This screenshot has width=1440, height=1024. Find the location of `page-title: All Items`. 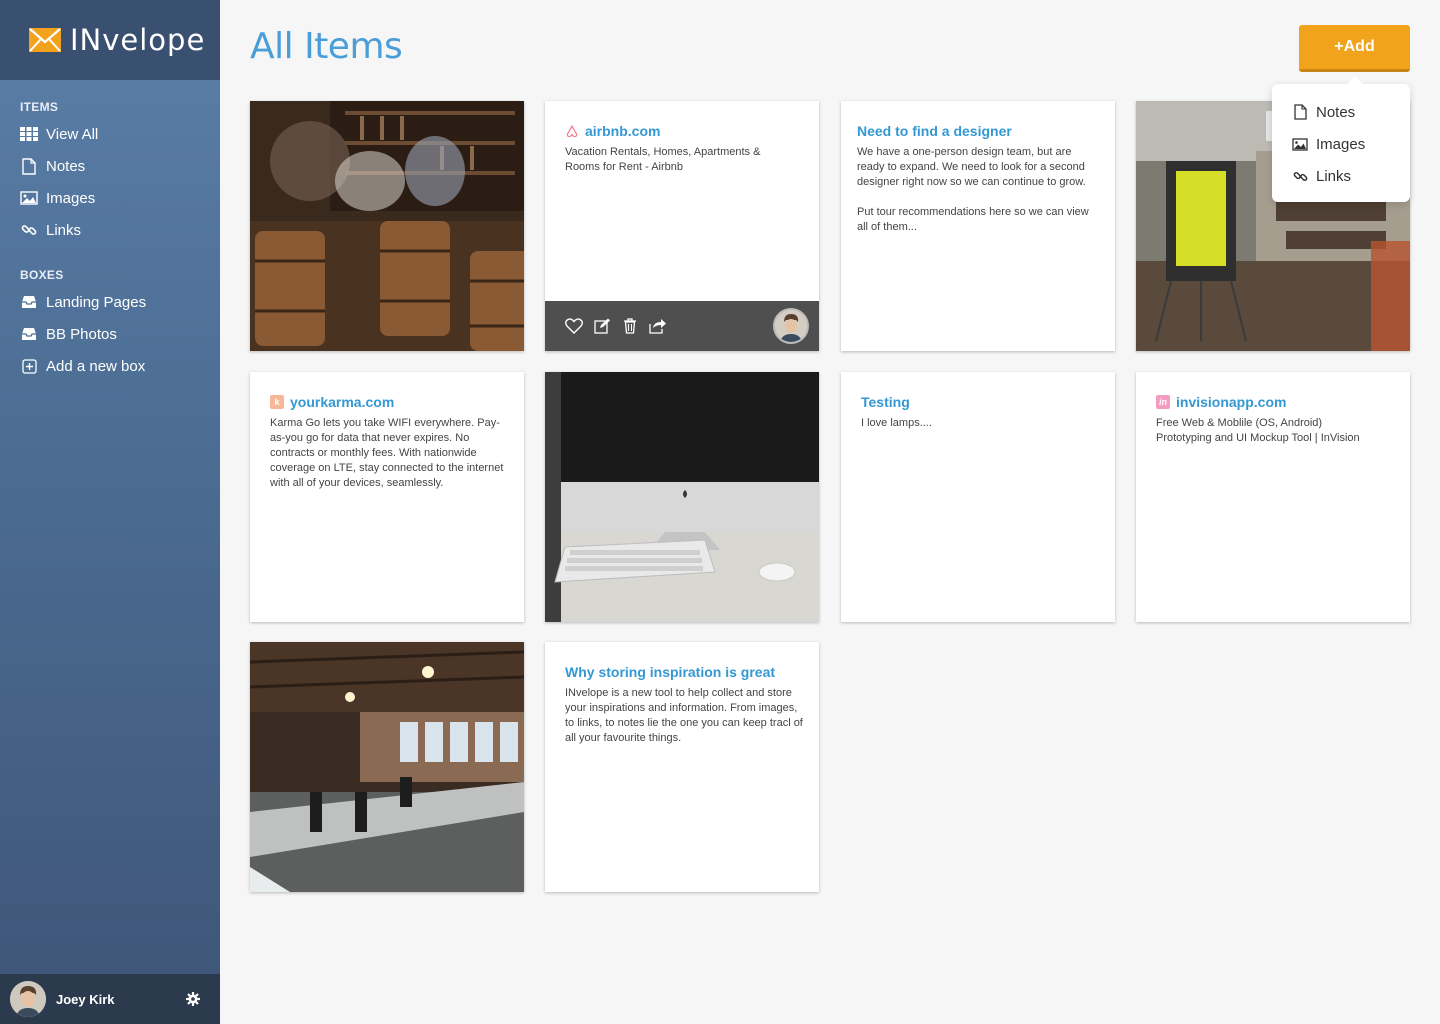

page-title: All Items is located at coordinates (326, 46).